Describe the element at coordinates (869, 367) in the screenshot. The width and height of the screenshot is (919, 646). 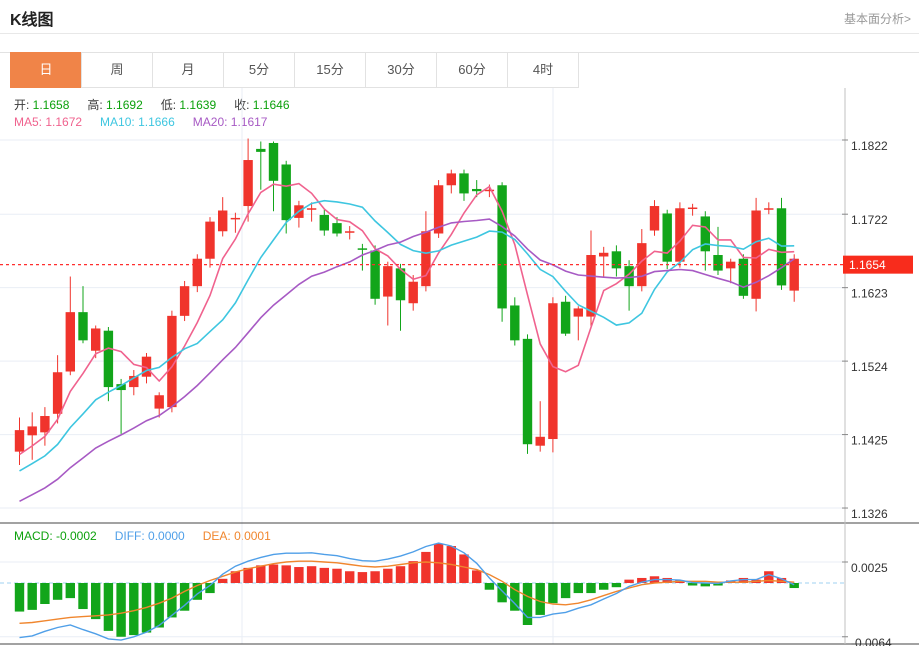
I see `axis-label: 1.1524` at that location.